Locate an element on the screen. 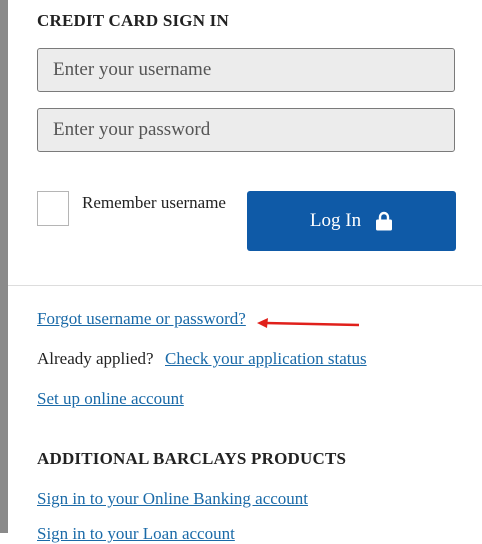  lock-icon is located at coordinates (384, 221).